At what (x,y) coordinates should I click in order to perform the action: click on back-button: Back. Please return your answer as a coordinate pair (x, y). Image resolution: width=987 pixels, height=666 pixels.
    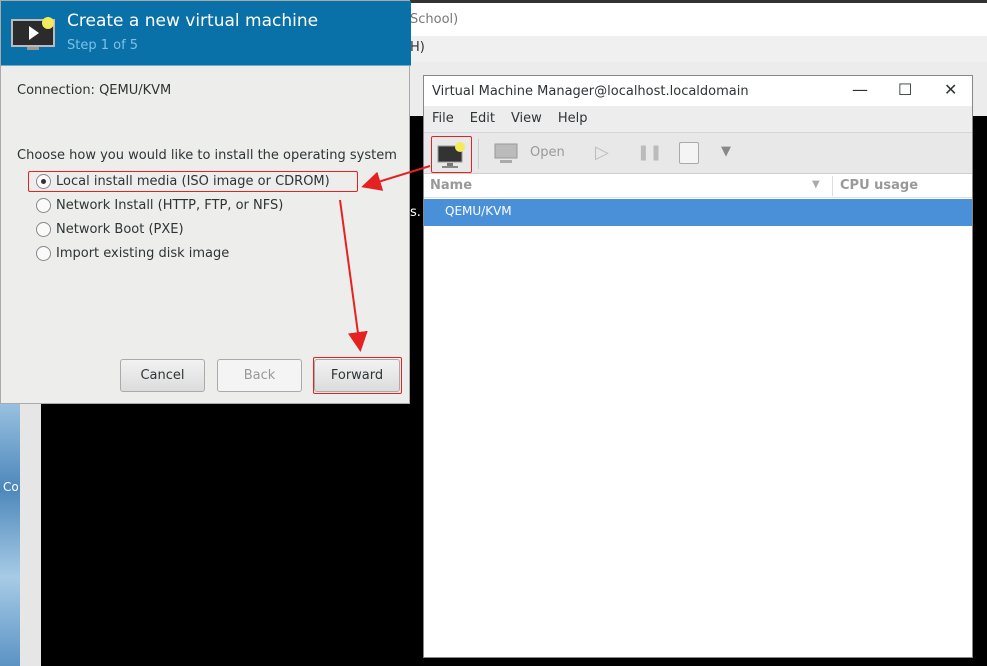
    Looking at the image, I should click on (259, 375).